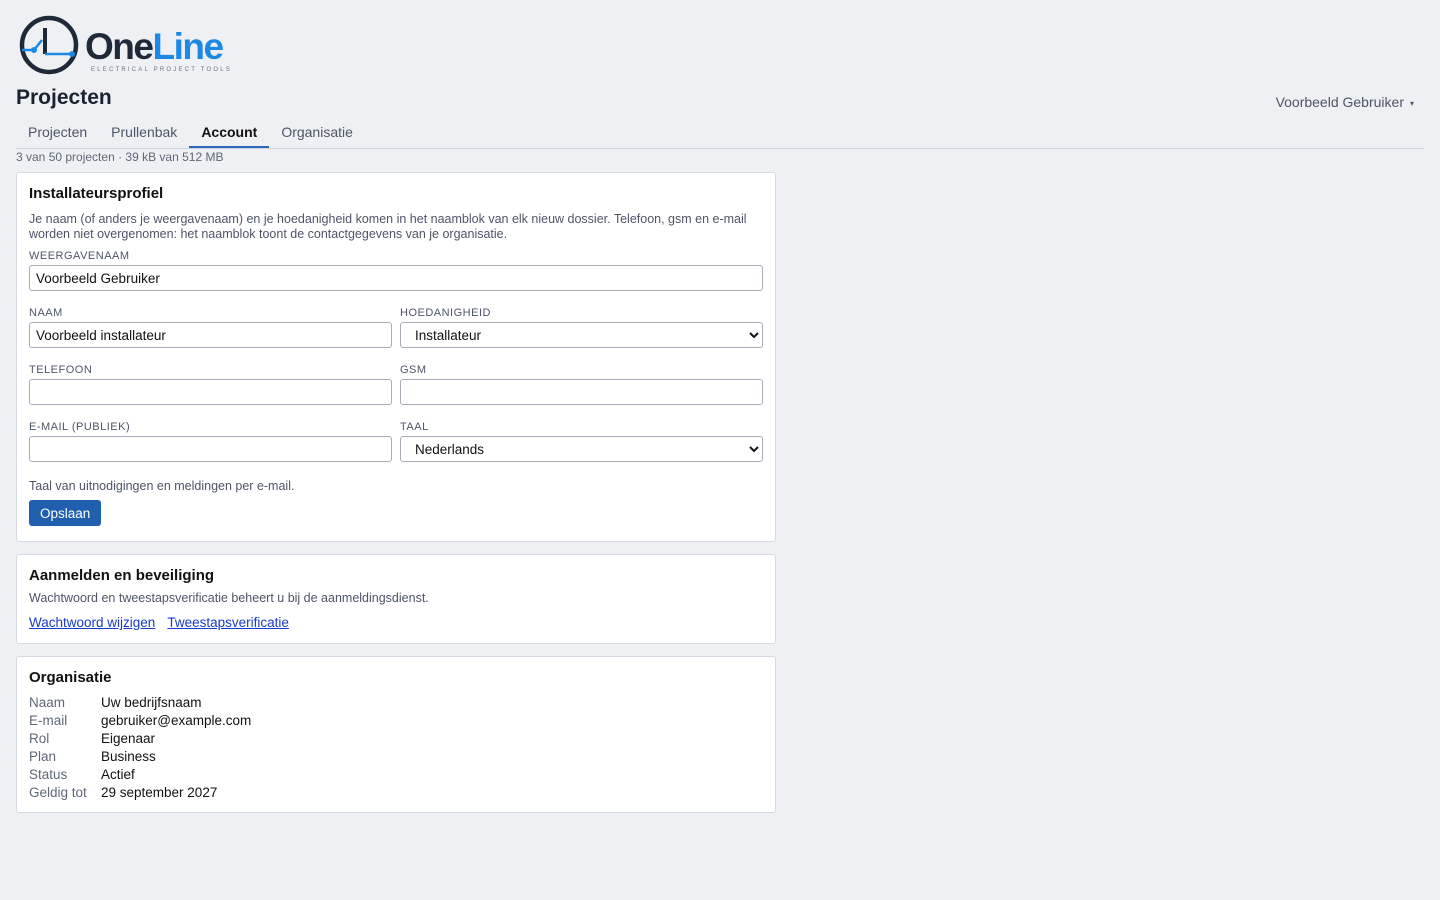  Describe the element at coordinates (48, 720) in the screenshot. I see `org-key: E-mail` at that location.